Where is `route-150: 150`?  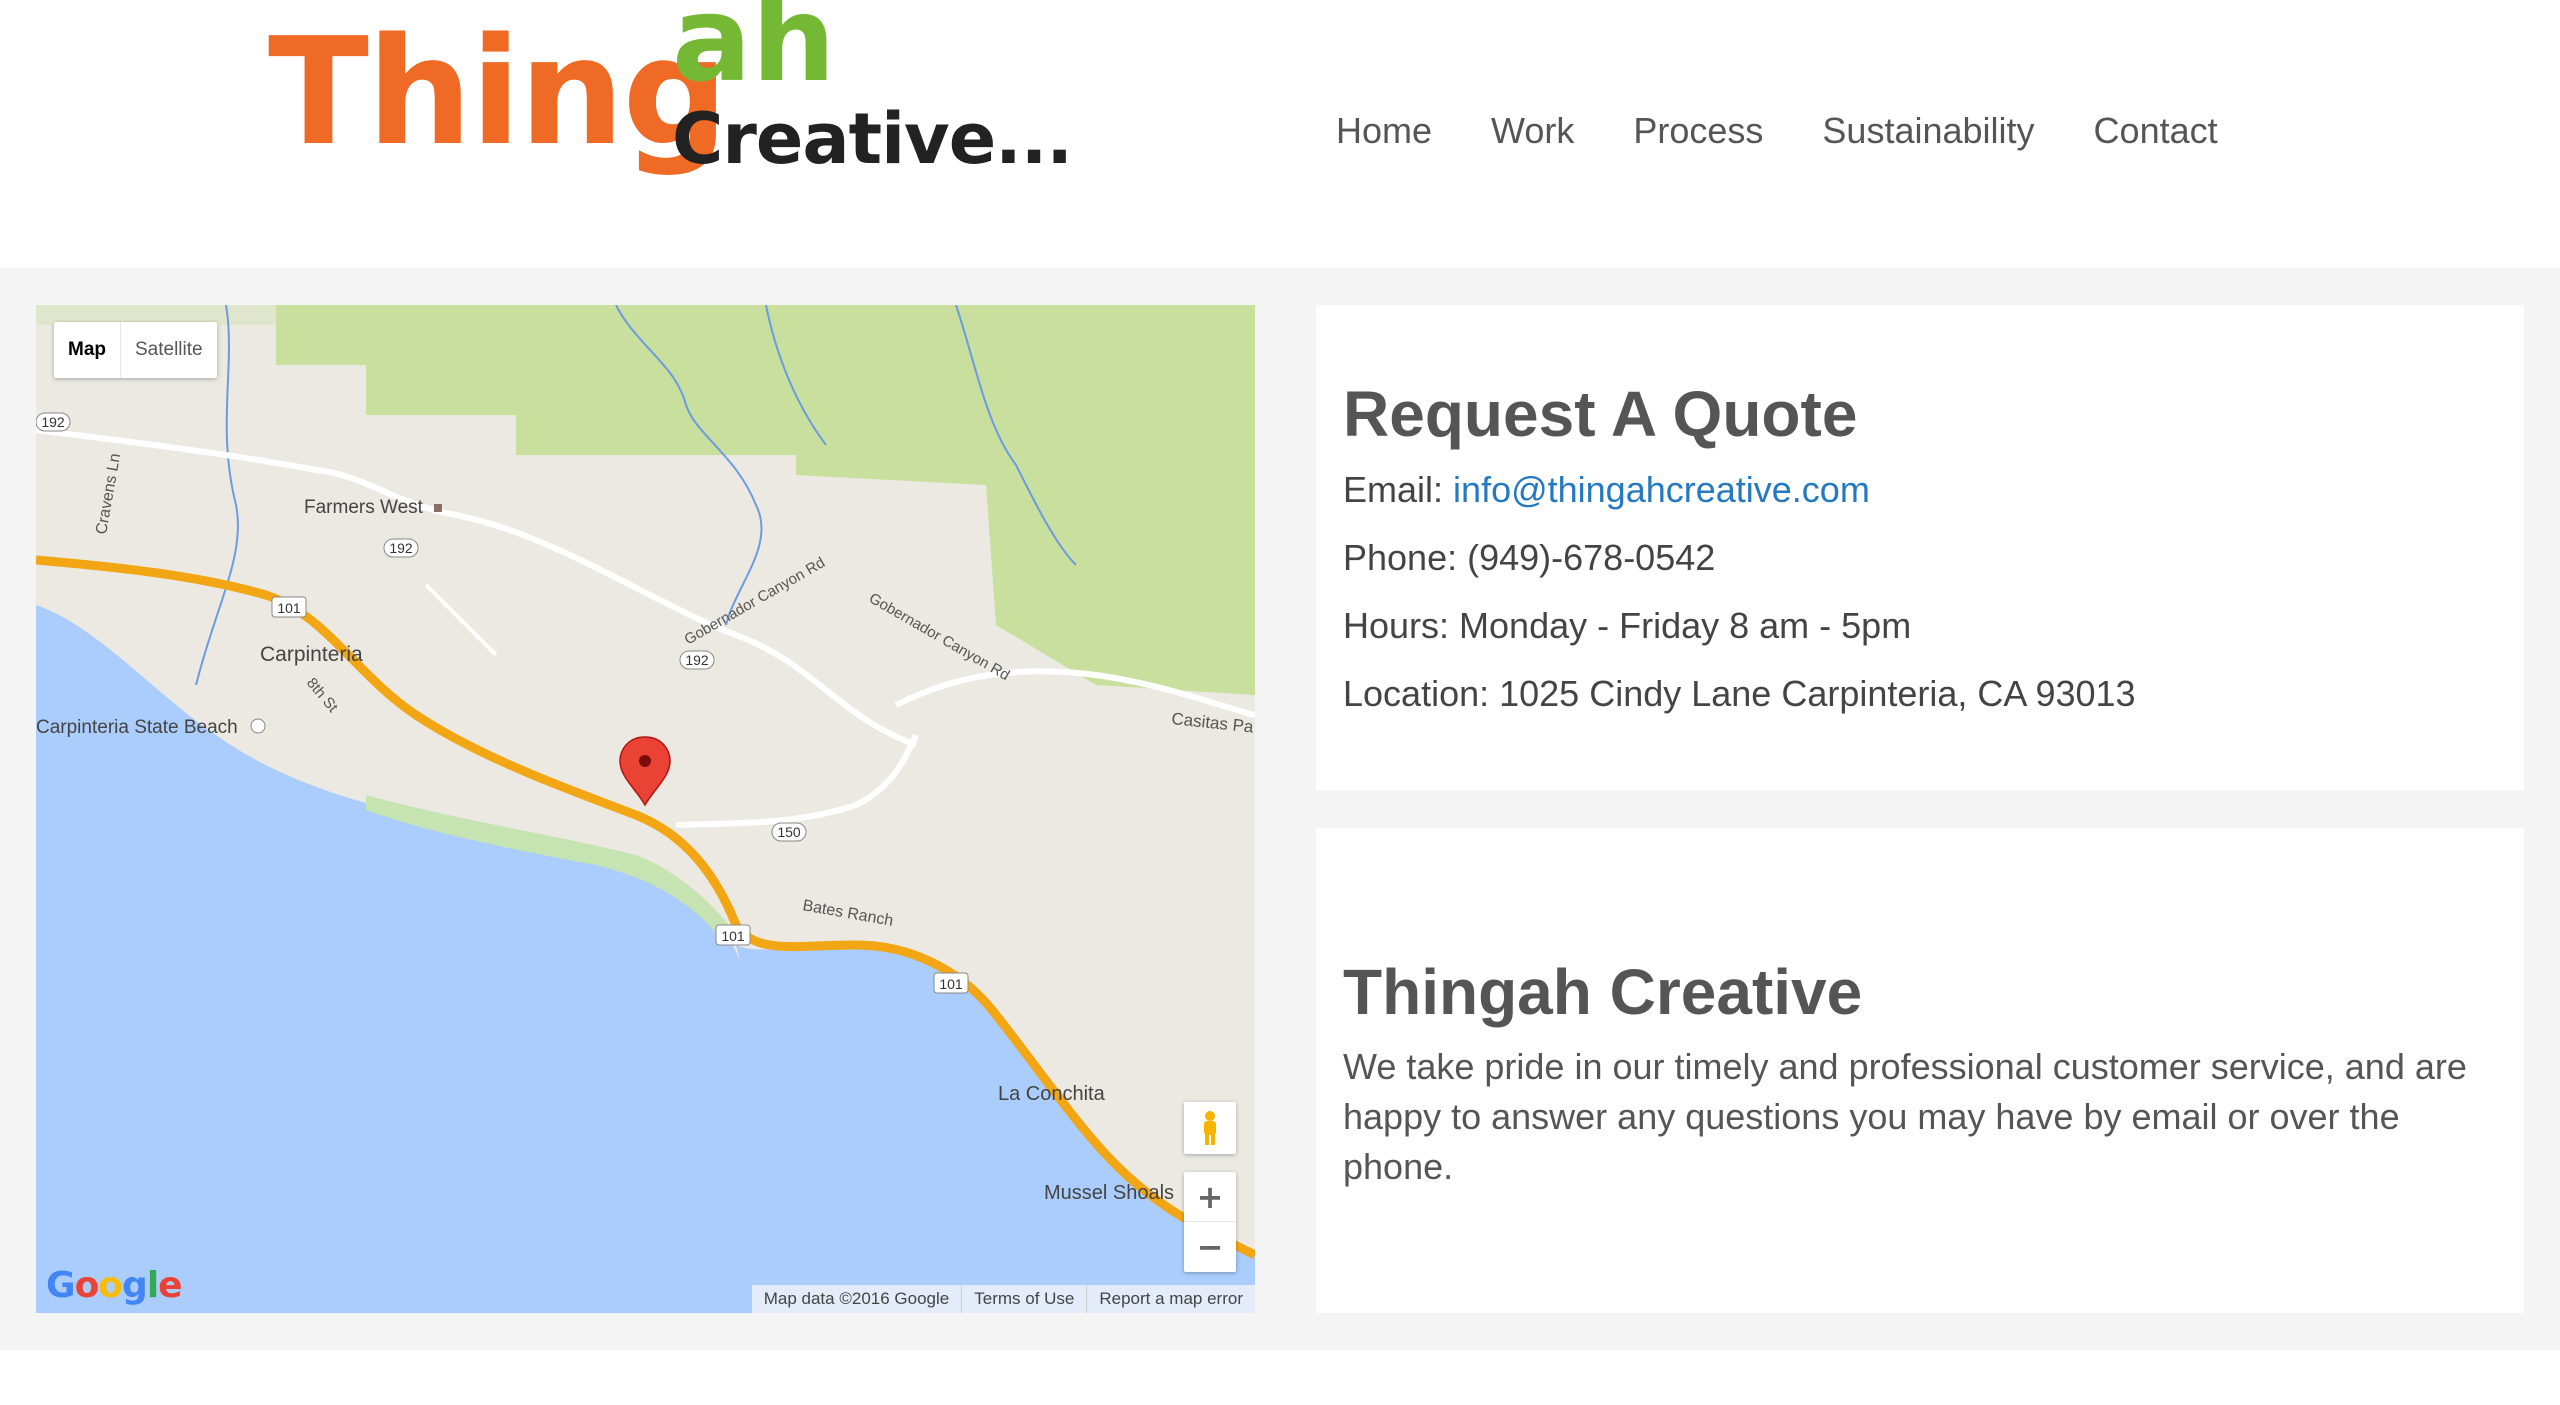
route-150: 150 is located at coordinates (789, 832).